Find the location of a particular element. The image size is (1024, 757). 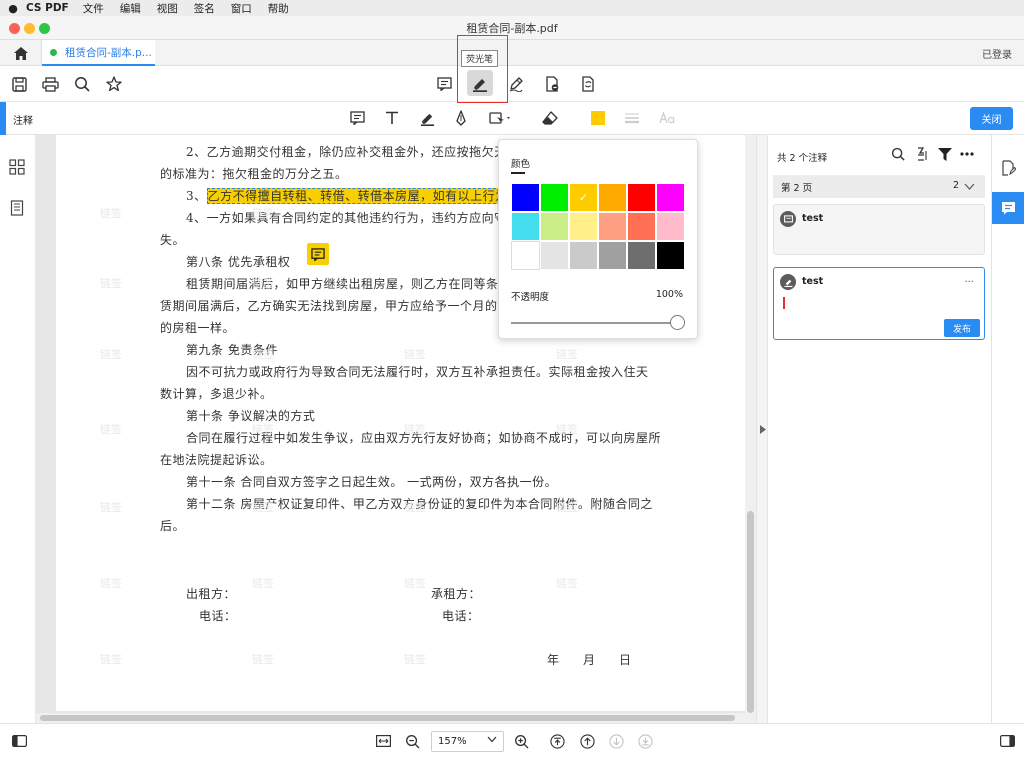

annotation-sort-button is located at coordinates (922, 154).